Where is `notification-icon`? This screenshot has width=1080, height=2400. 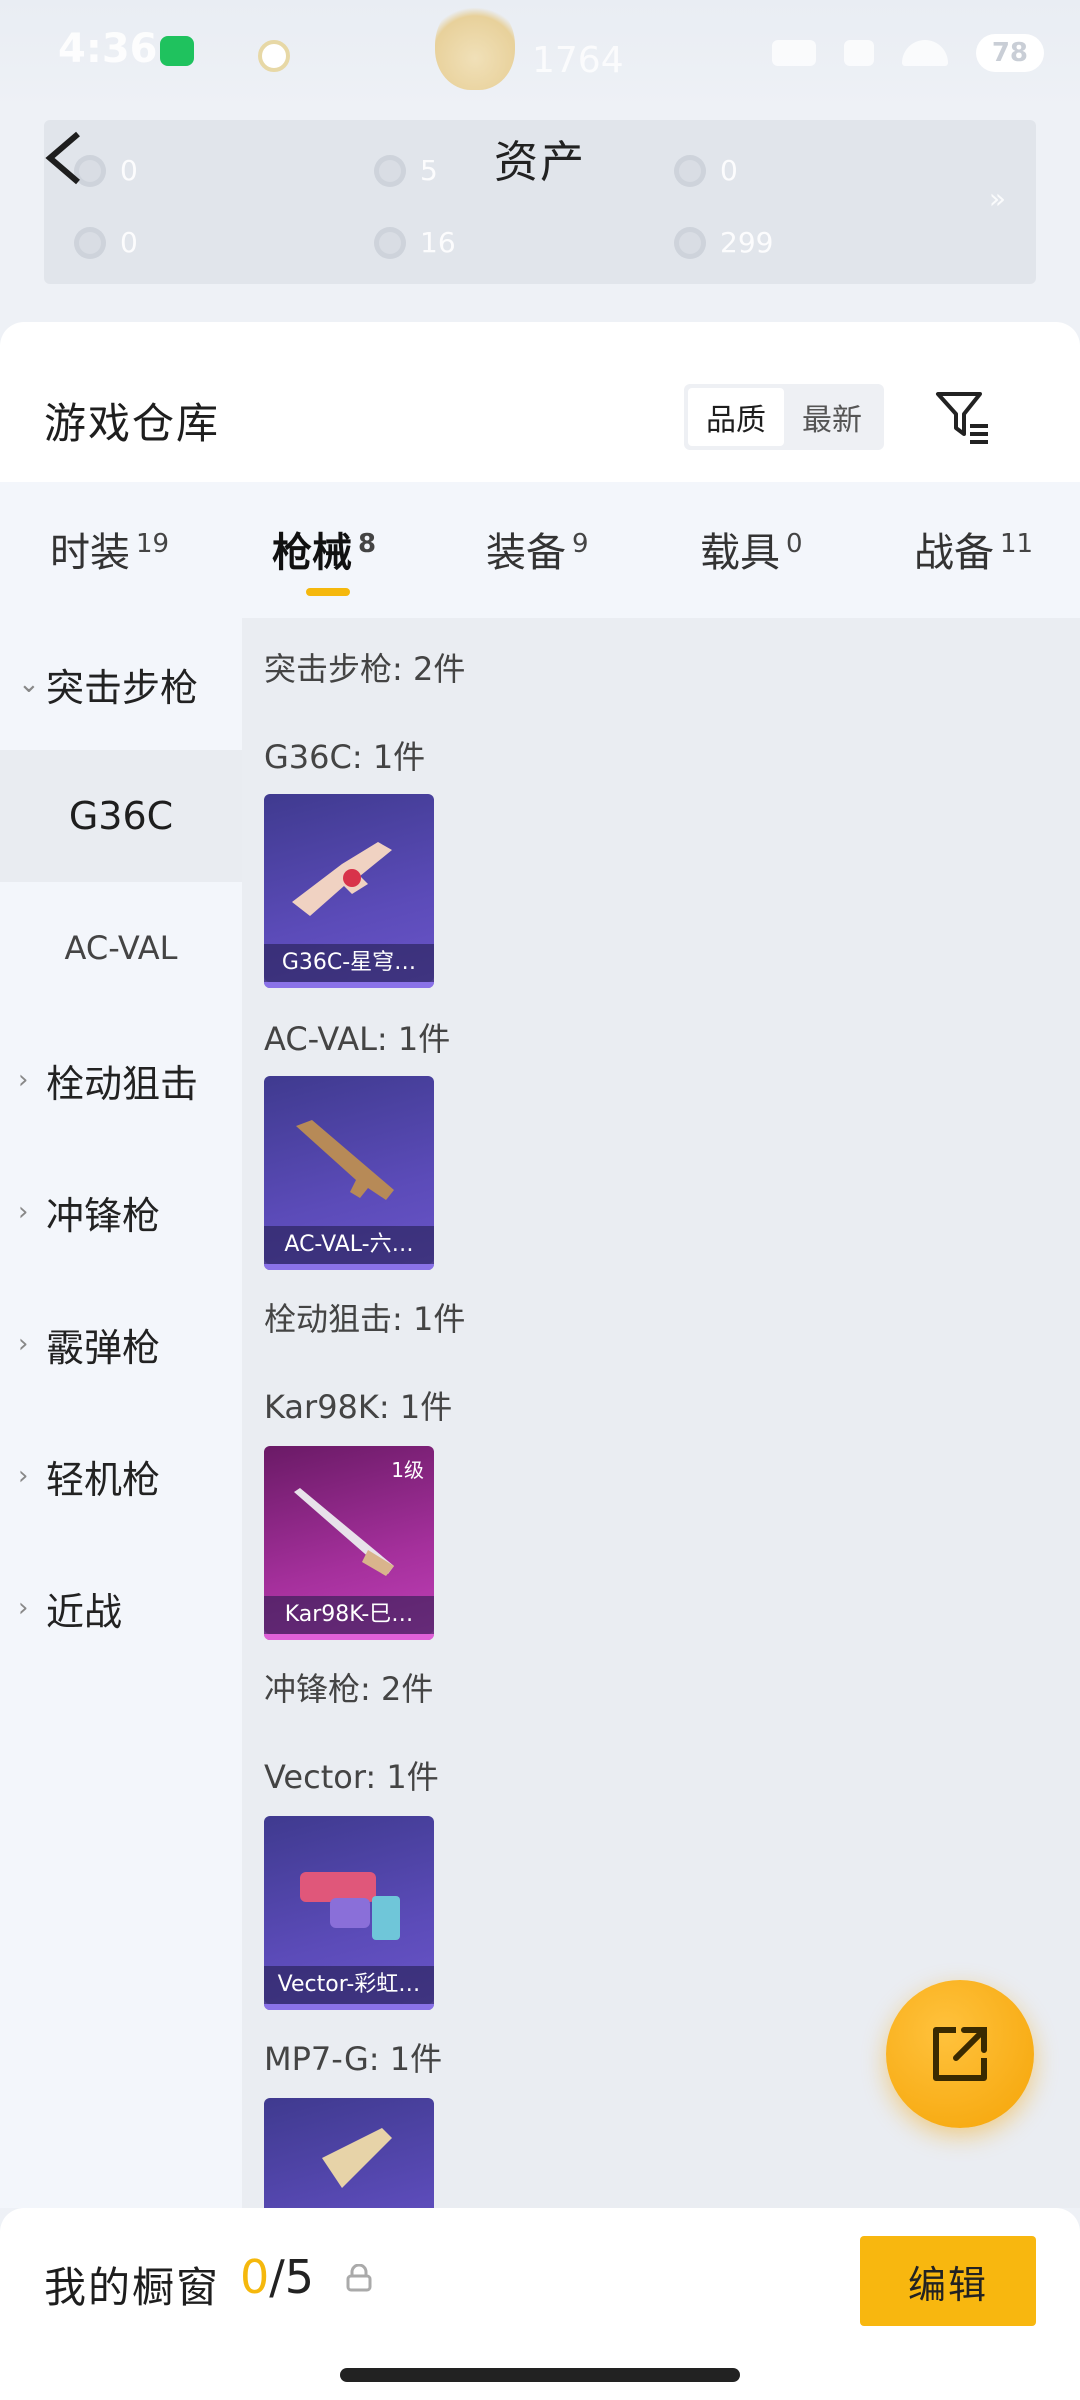
notification-icon is located at coordinates (274, 56).